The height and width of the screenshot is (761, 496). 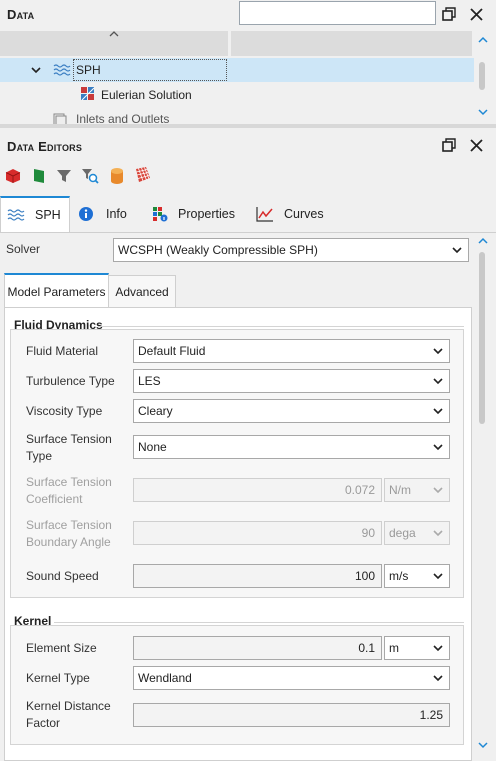 I want to click on surface-tension-angle-unit-value: dega, so click(x=402, y=533).